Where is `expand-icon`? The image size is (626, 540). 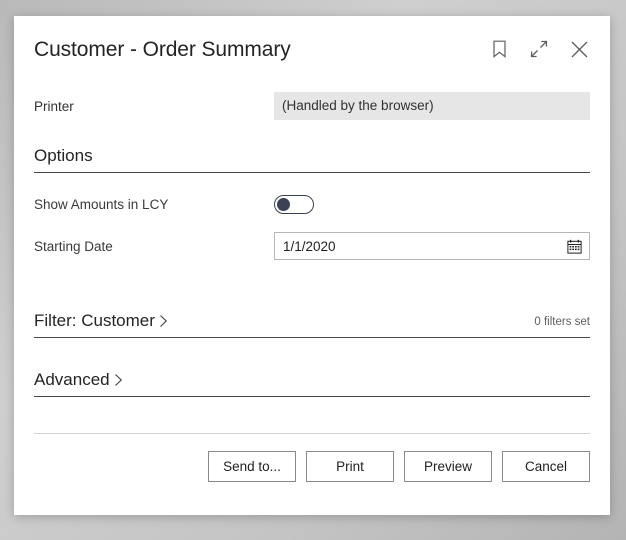
expand-icon is located at coordinates (539, 49).